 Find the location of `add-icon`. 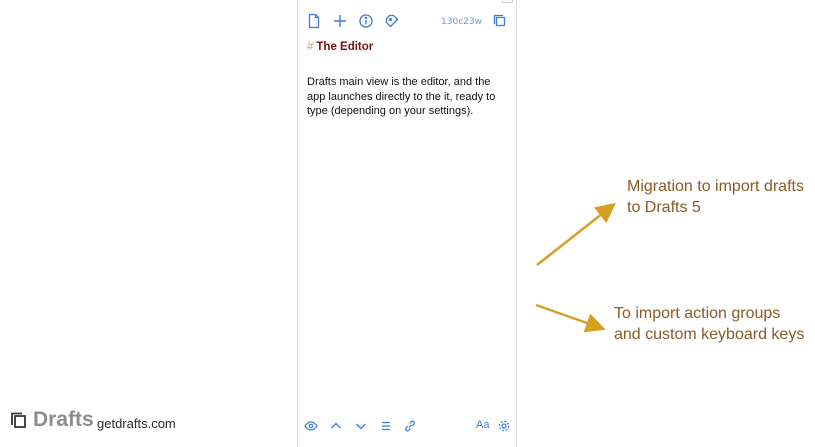

add-icon is located at coordinates (340, 21).